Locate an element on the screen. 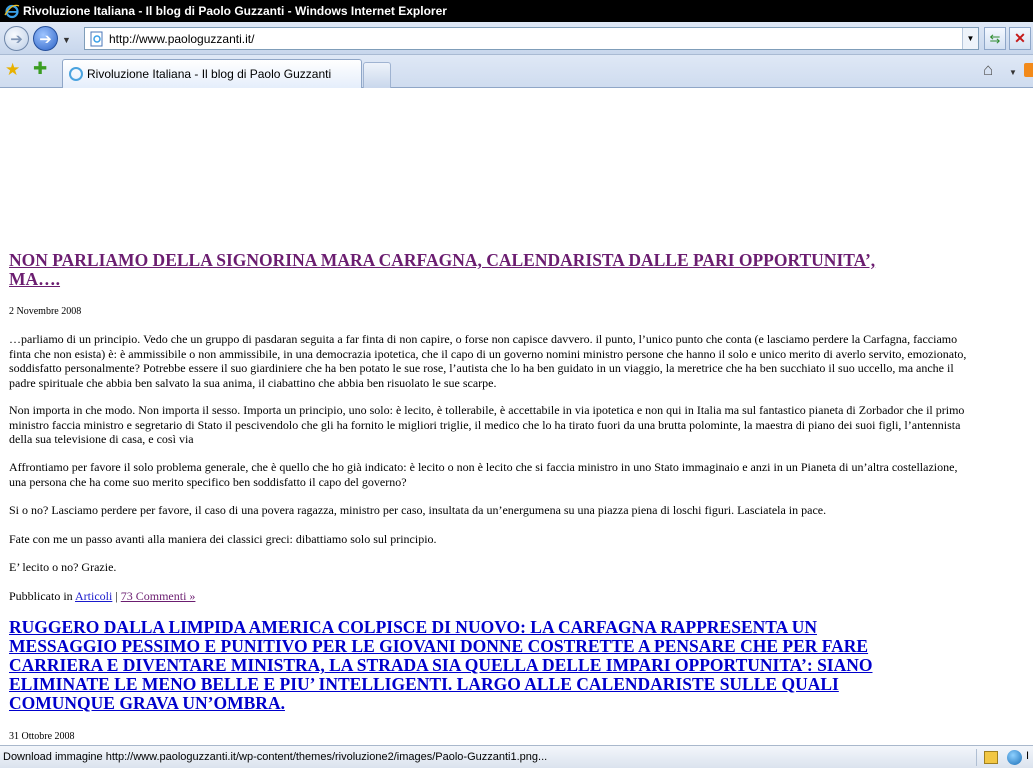 This screenshot has height=768, width=1033. new-tab-button is located at coordinates (377, 75).